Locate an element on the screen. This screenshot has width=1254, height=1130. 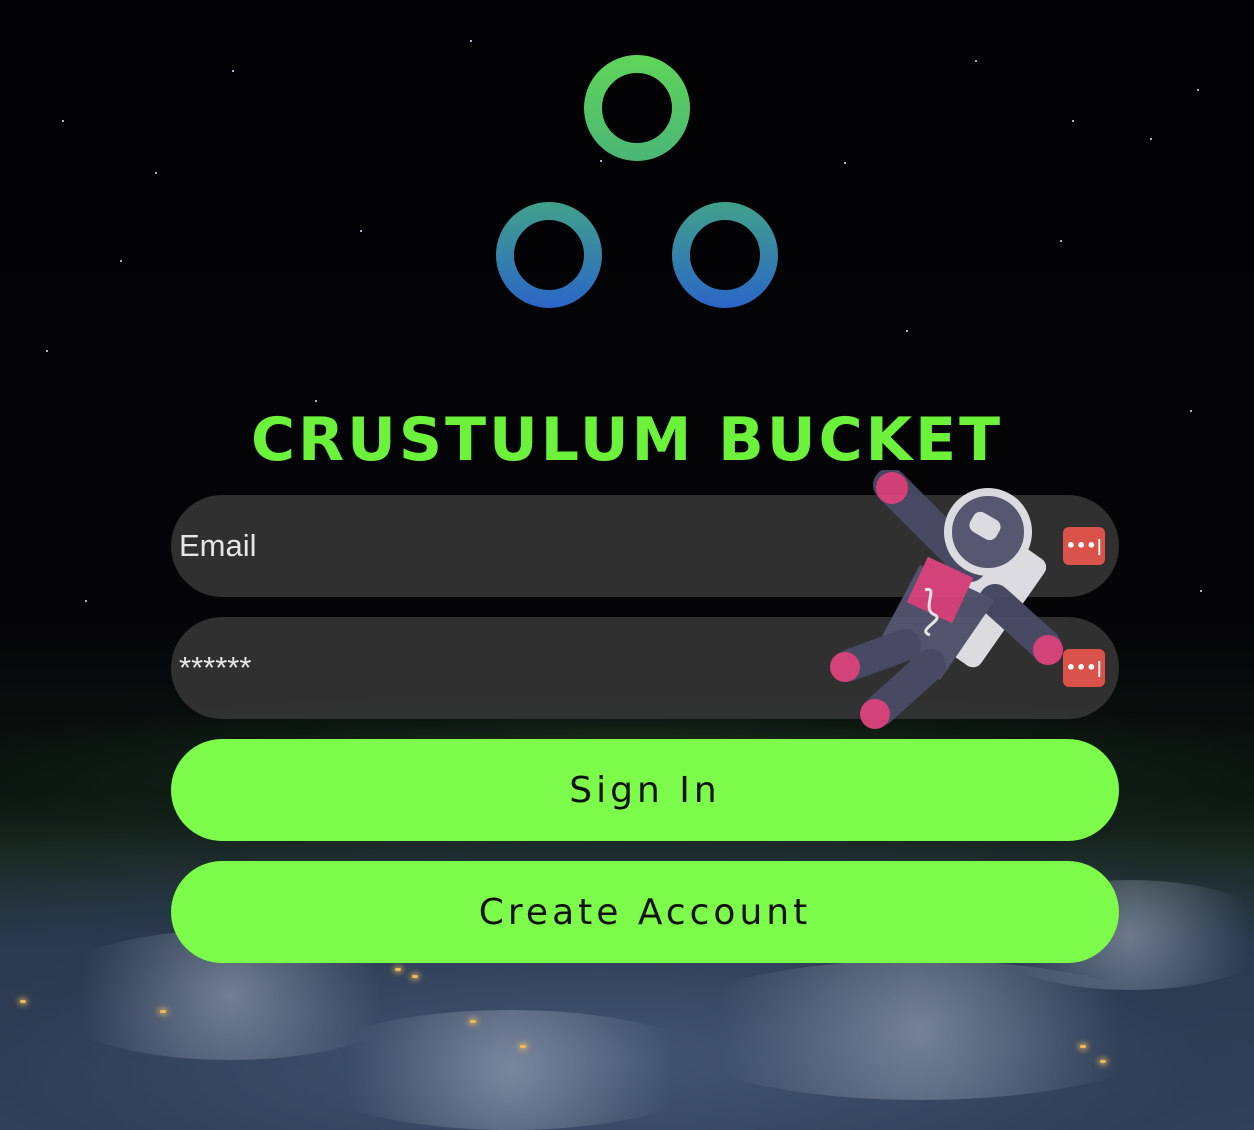
logo-ring-top is located at coordinates (637, 108).